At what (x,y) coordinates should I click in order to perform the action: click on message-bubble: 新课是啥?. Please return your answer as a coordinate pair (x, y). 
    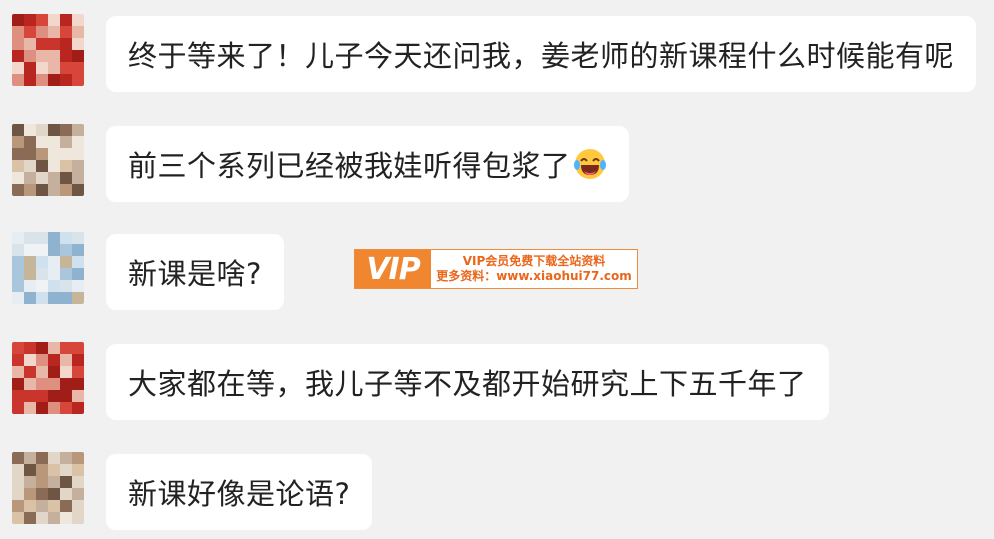
    Looking at the image, I should click on (195, 272).